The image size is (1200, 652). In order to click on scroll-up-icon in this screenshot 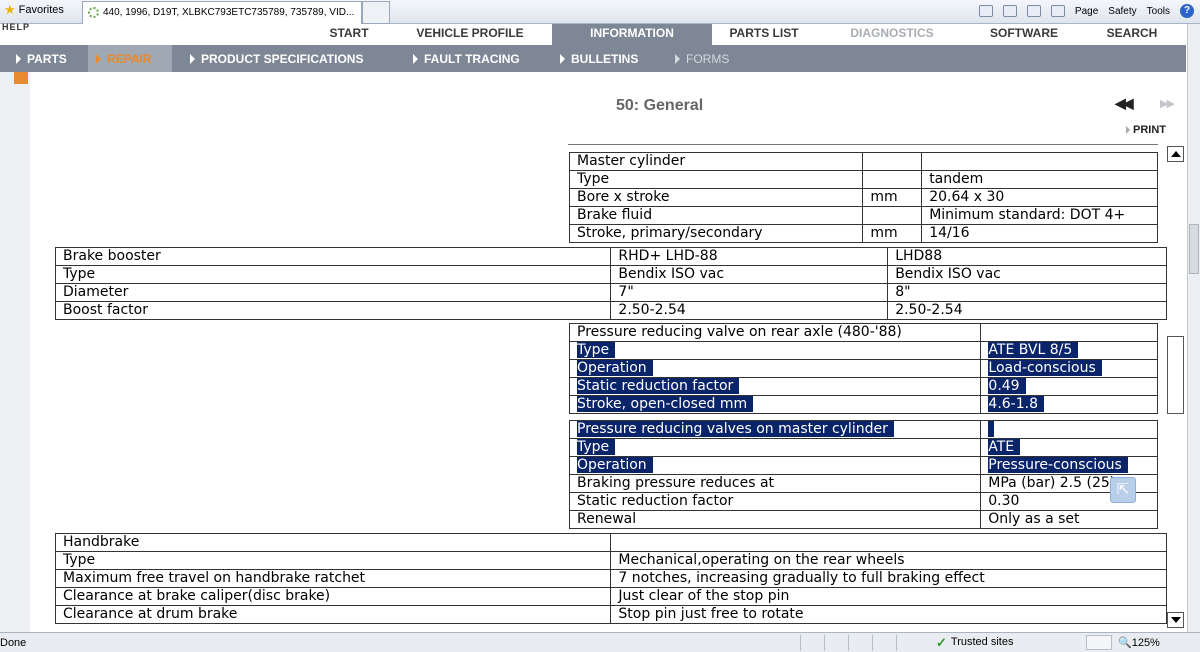, I will do `click(1175, 154)`.